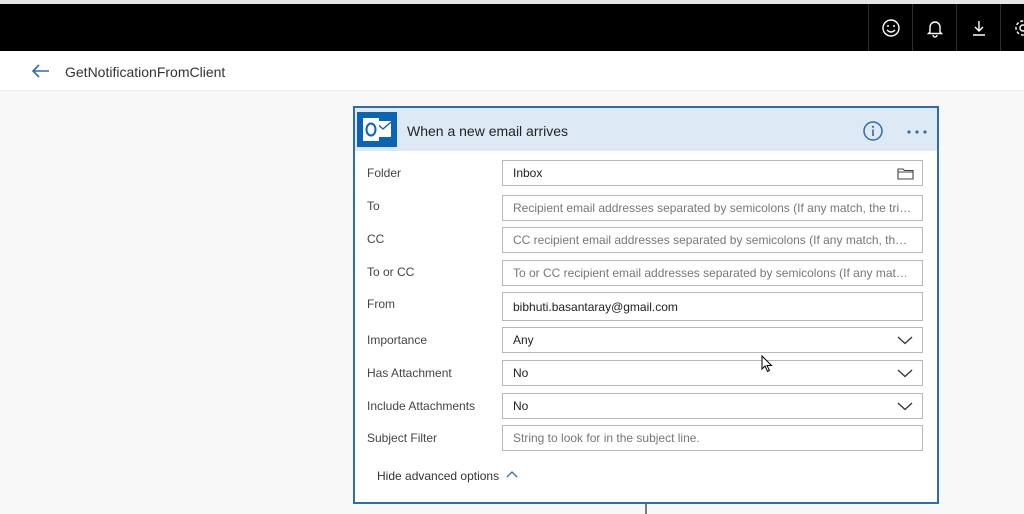 This screenshot has height=514, width=1024. I want to click on subject-filter-field: String to look for in the subject line., so click(712, 438).